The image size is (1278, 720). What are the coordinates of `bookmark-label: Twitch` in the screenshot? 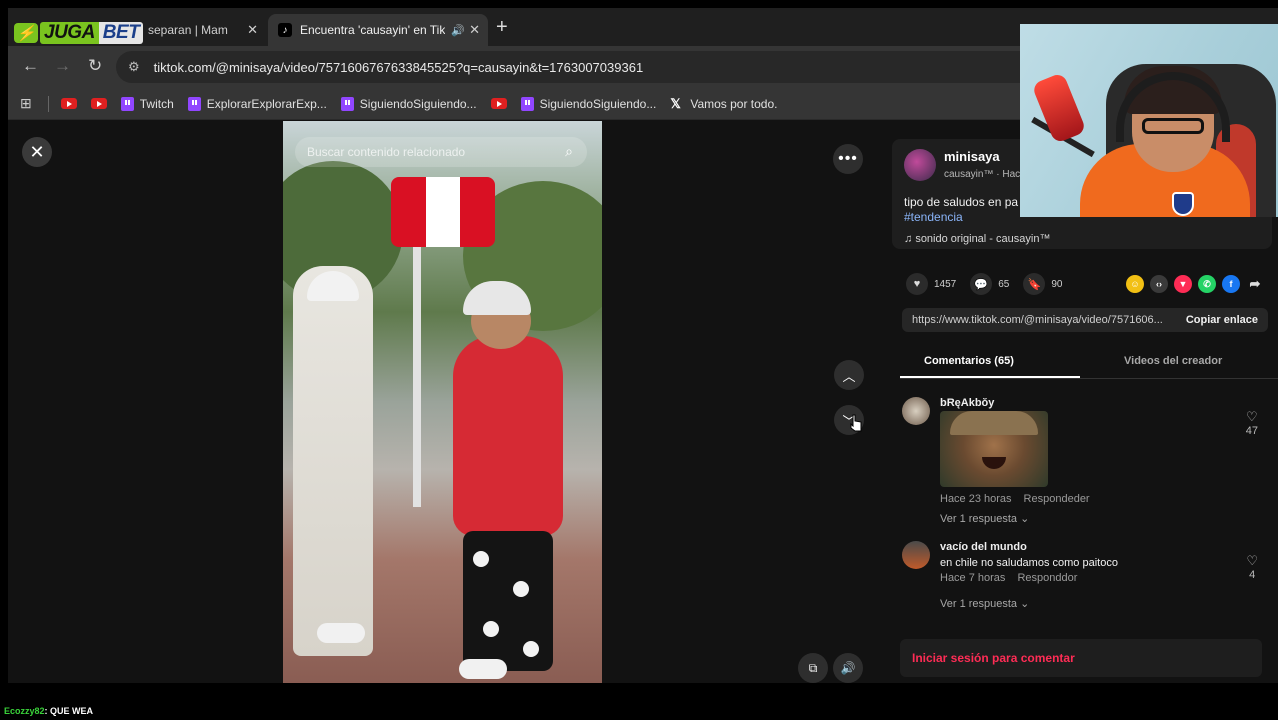 It's located at (156, 103).